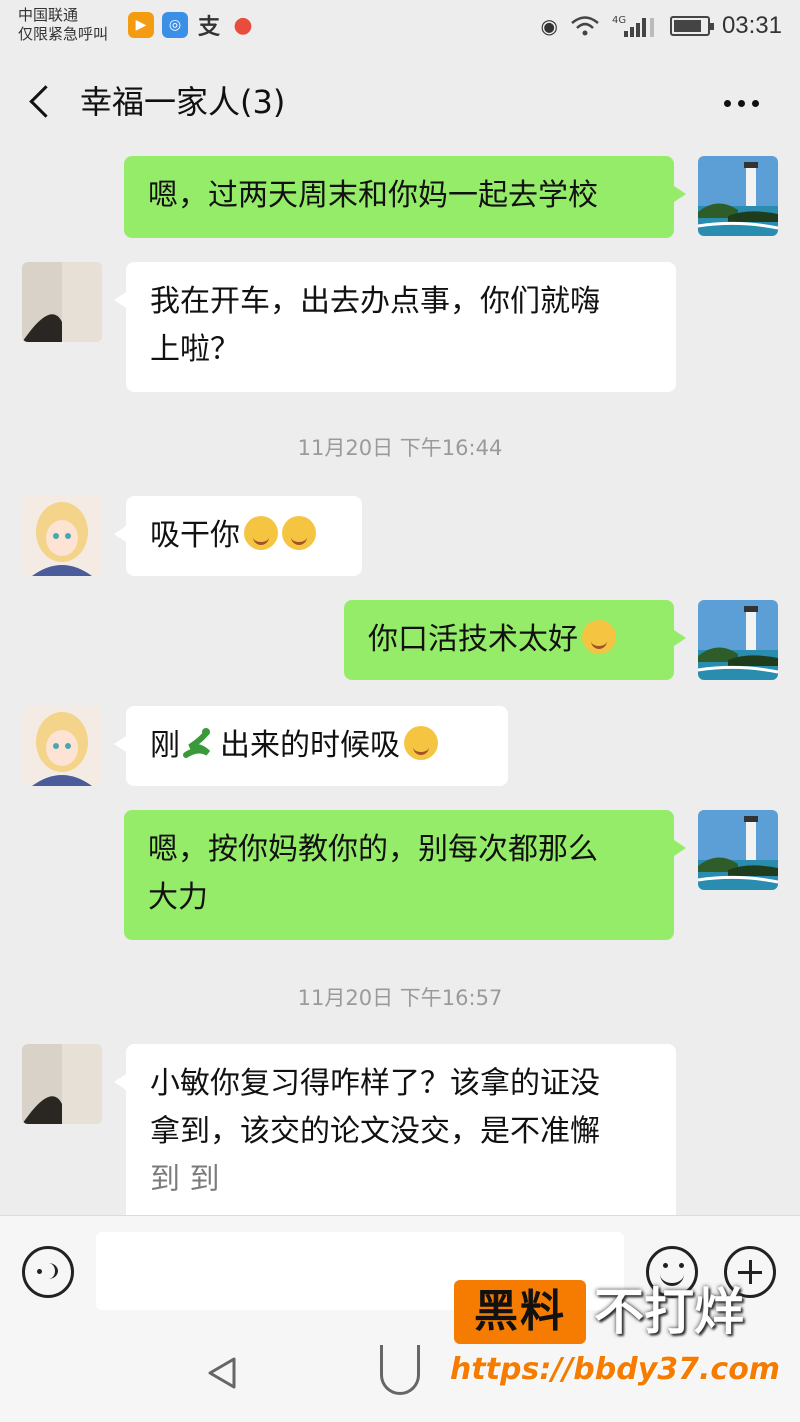 The width and height of the screenshot is (800, 1422). What do you see at coordinates (195, 535) in the screenshot?
I see `message-text: 吸干你` at bounding box center [195, 535].